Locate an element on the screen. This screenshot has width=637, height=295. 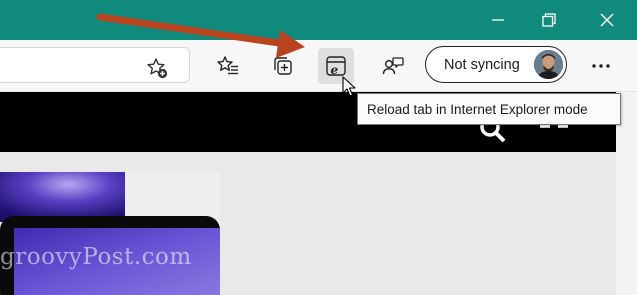
more-options-button is located at coordinates (601, 66).